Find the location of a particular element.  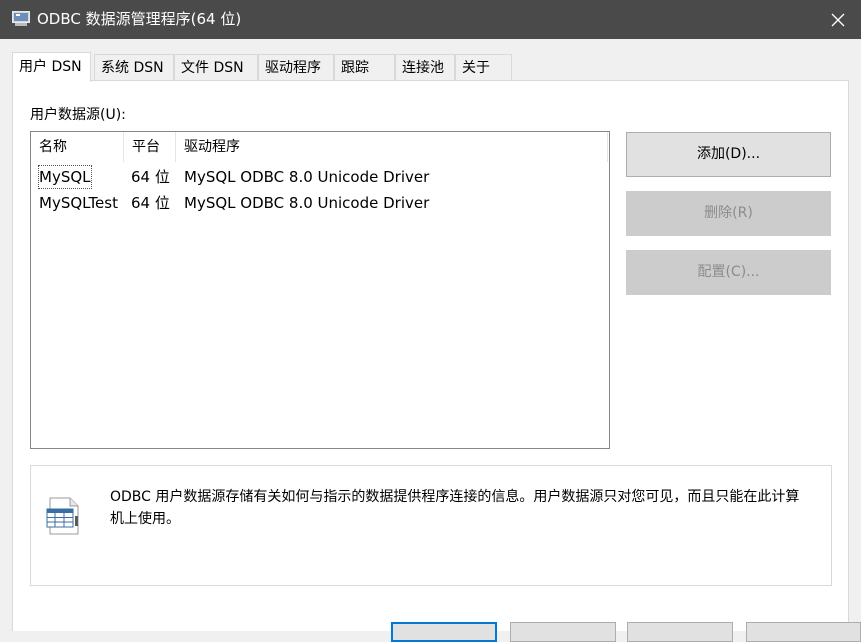

column-header-driver: 驱动程序 is located at coordinates (392, 147).